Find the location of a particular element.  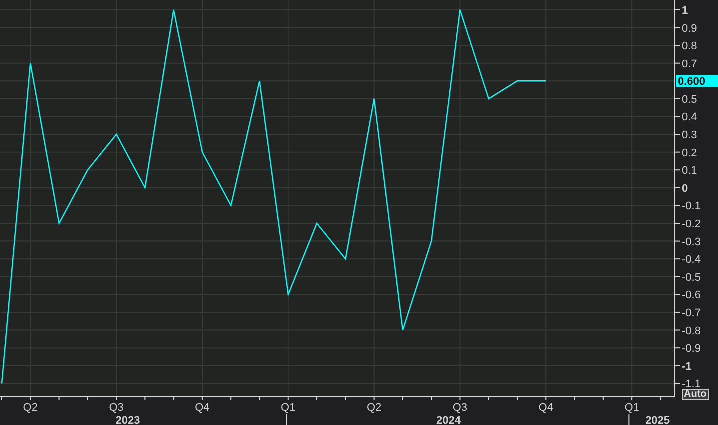

year-label: 2023 is located at coordinates (128, 420).